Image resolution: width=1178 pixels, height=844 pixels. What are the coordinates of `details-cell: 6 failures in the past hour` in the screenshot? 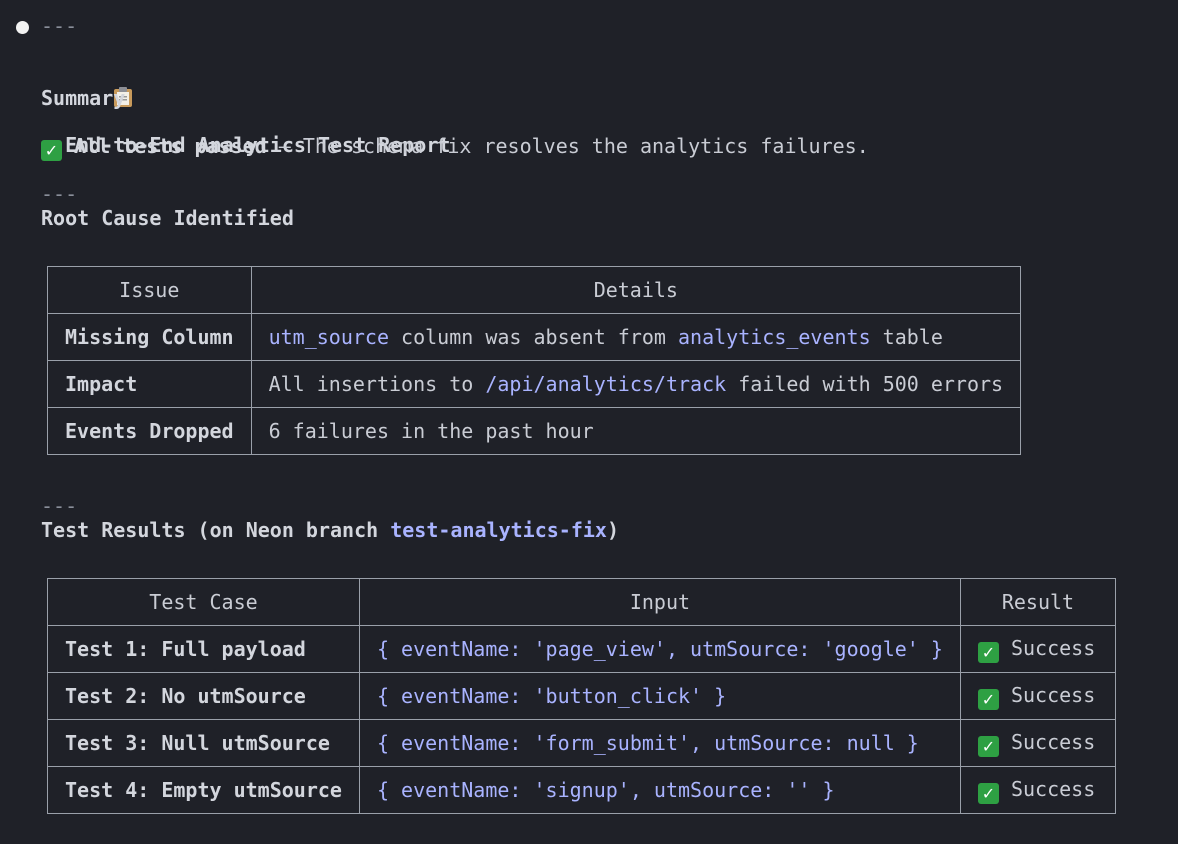 It's located at (636, 431).